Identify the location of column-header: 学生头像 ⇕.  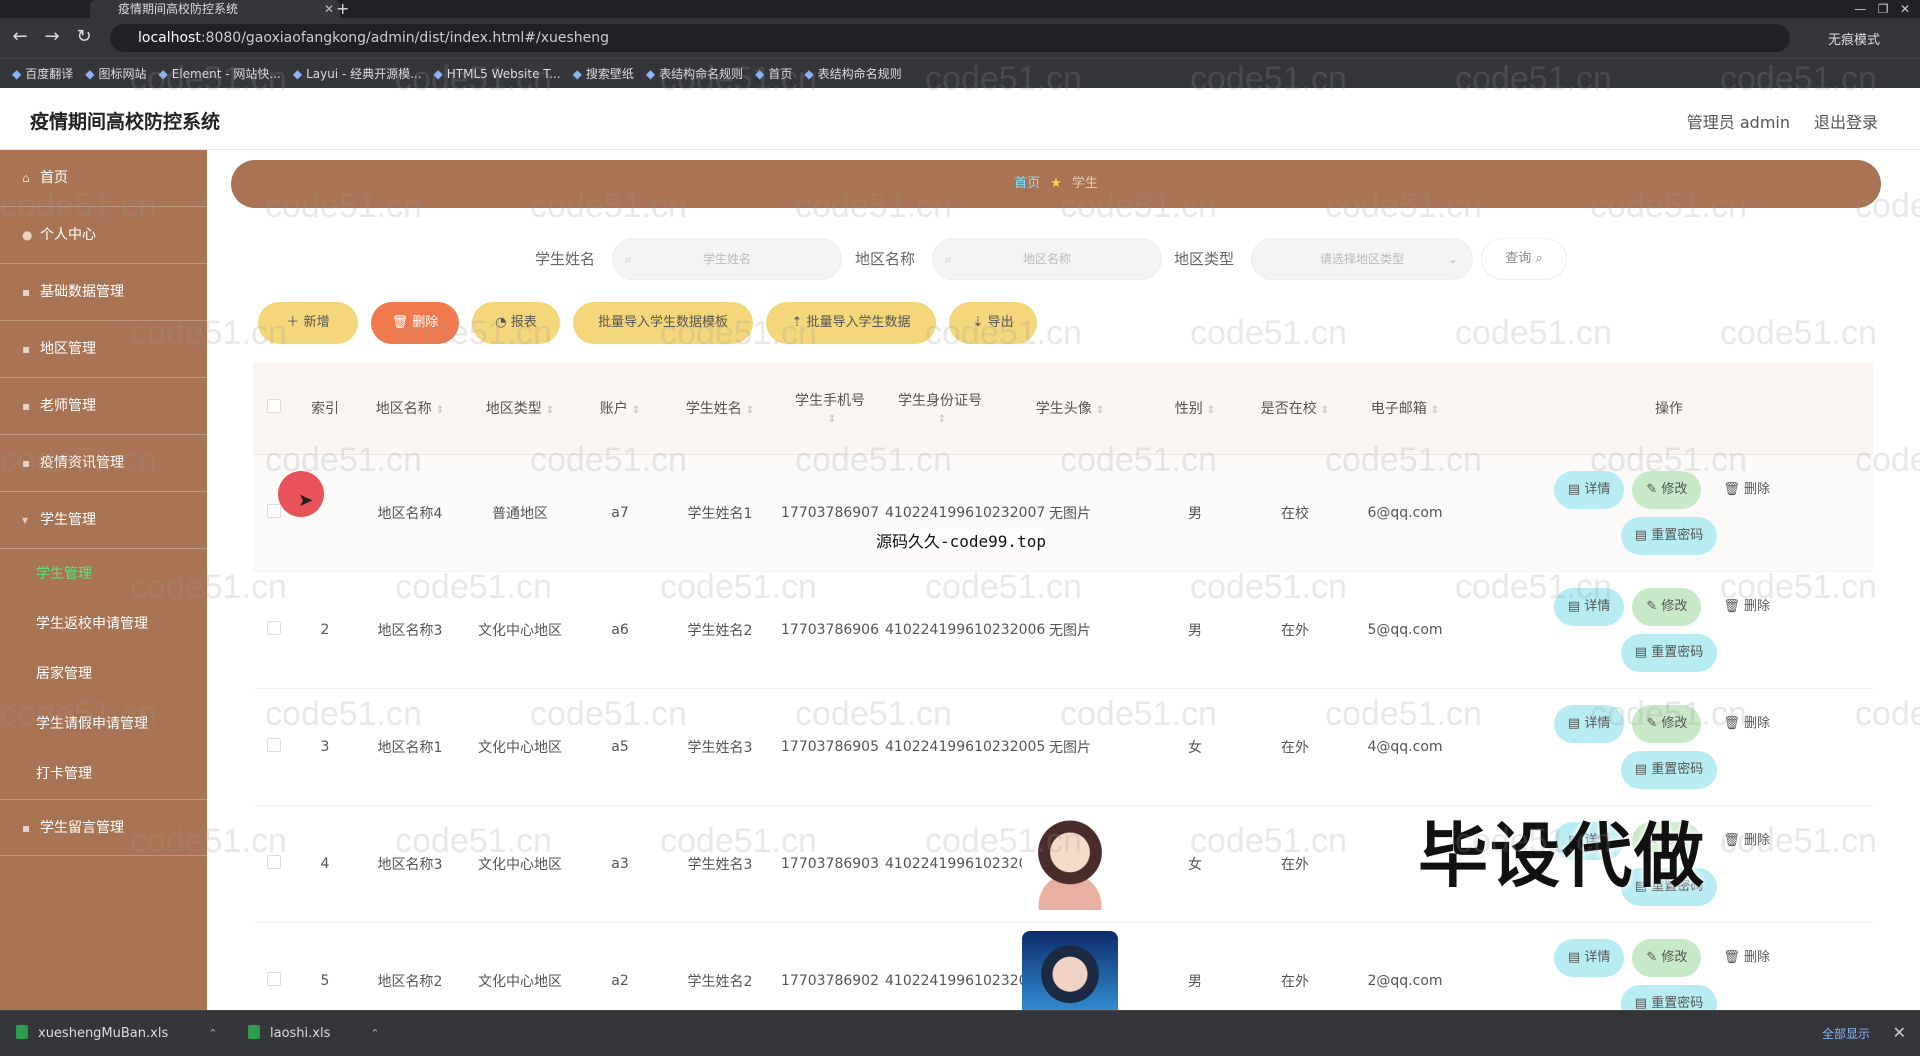
(1070, 408).